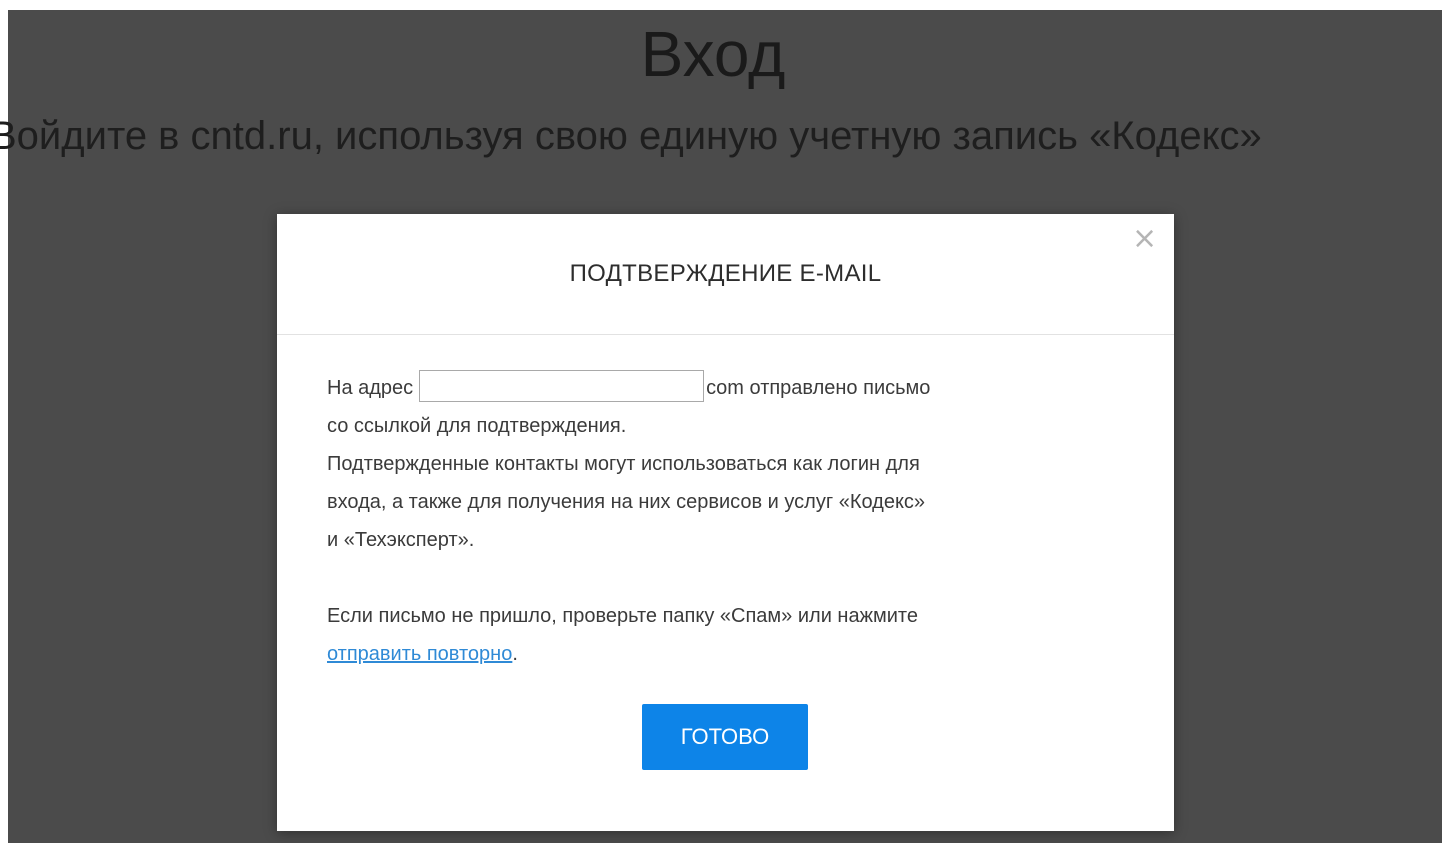 The image size is (1442, 843). Describe the element at coordinates (725, 737) in the screenshot. I see `done-button: ГОТОВО` at that location.